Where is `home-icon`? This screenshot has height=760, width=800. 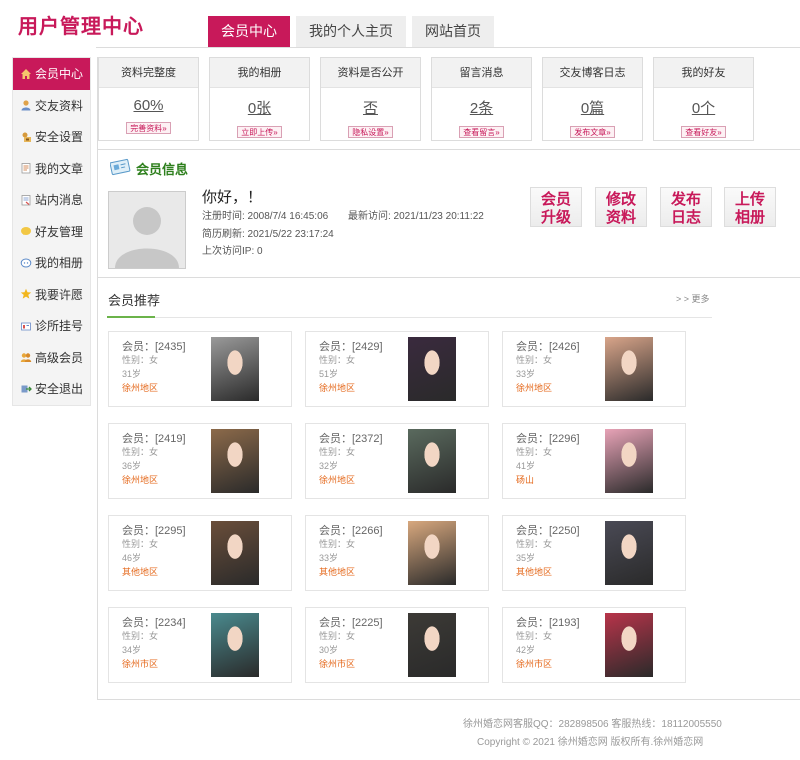 home-icon is located at coordinates (26, 74).